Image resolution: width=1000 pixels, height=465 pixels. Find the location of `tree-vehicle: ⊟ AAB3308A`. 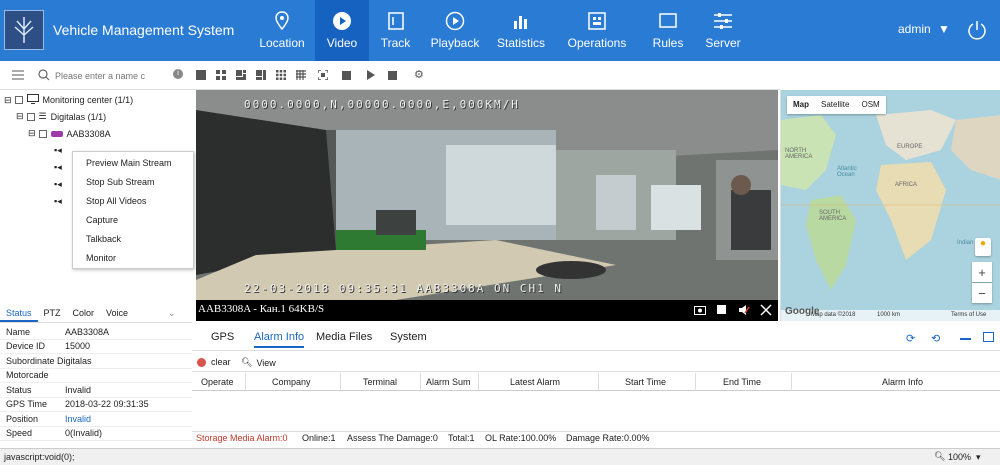

tree-vehicle: ⊟ AAB3308A is located at coordinates (69, 133).